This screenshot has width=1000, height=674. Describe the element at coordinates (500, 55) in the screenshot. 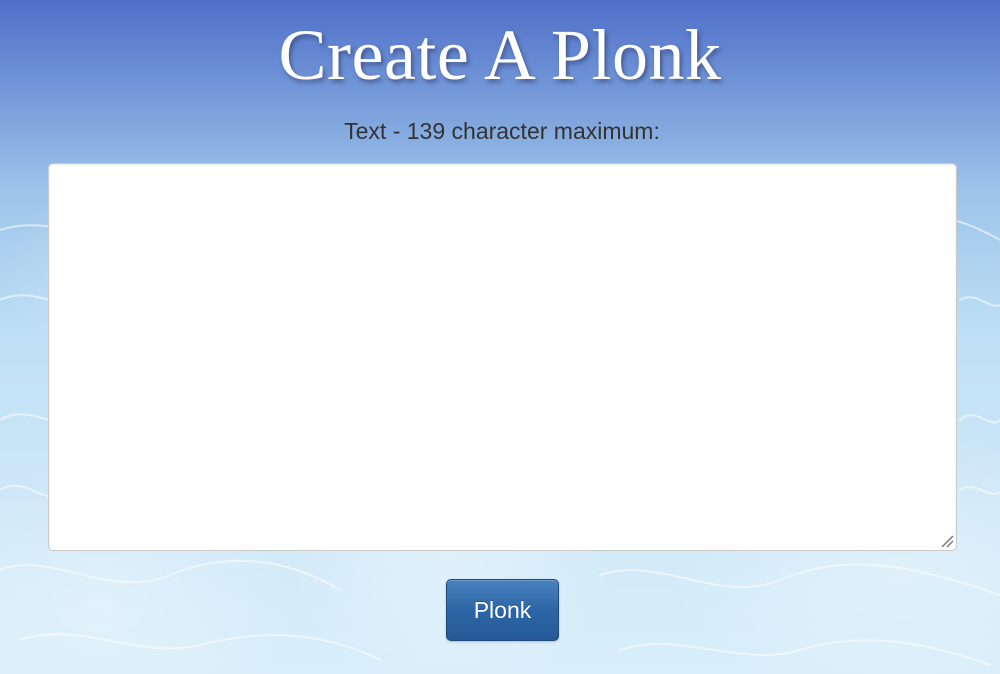

I see `page-title: Create A Plonk` at that location.